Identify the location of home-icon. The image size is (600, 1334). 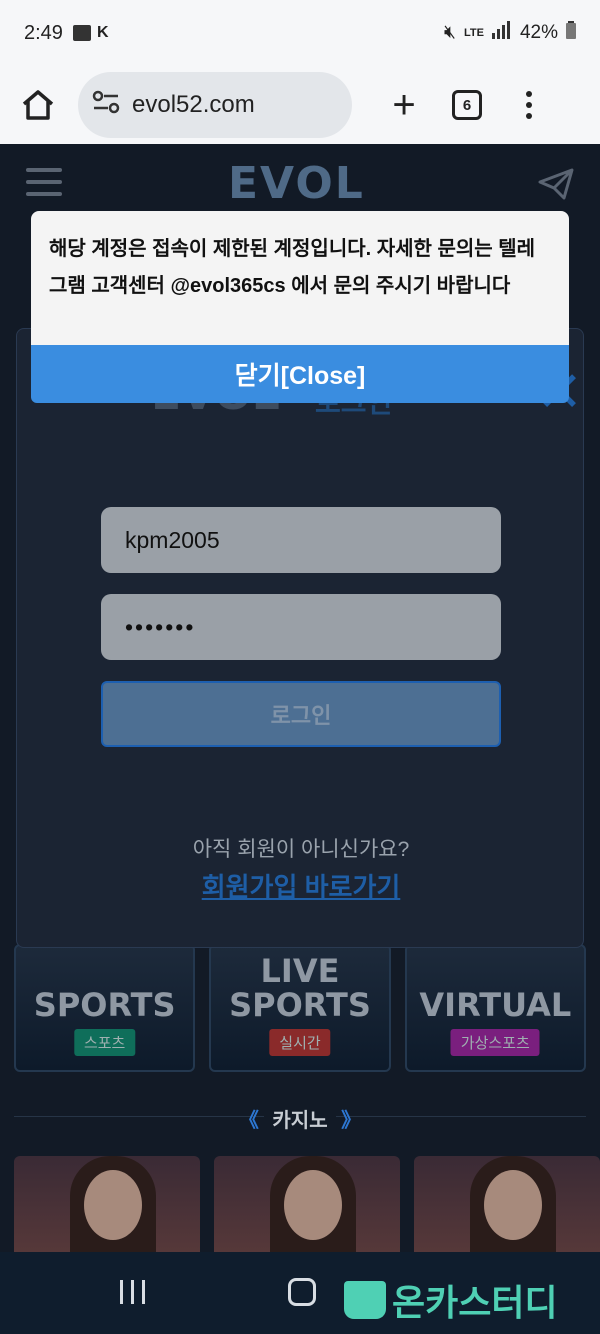
(38, 105).